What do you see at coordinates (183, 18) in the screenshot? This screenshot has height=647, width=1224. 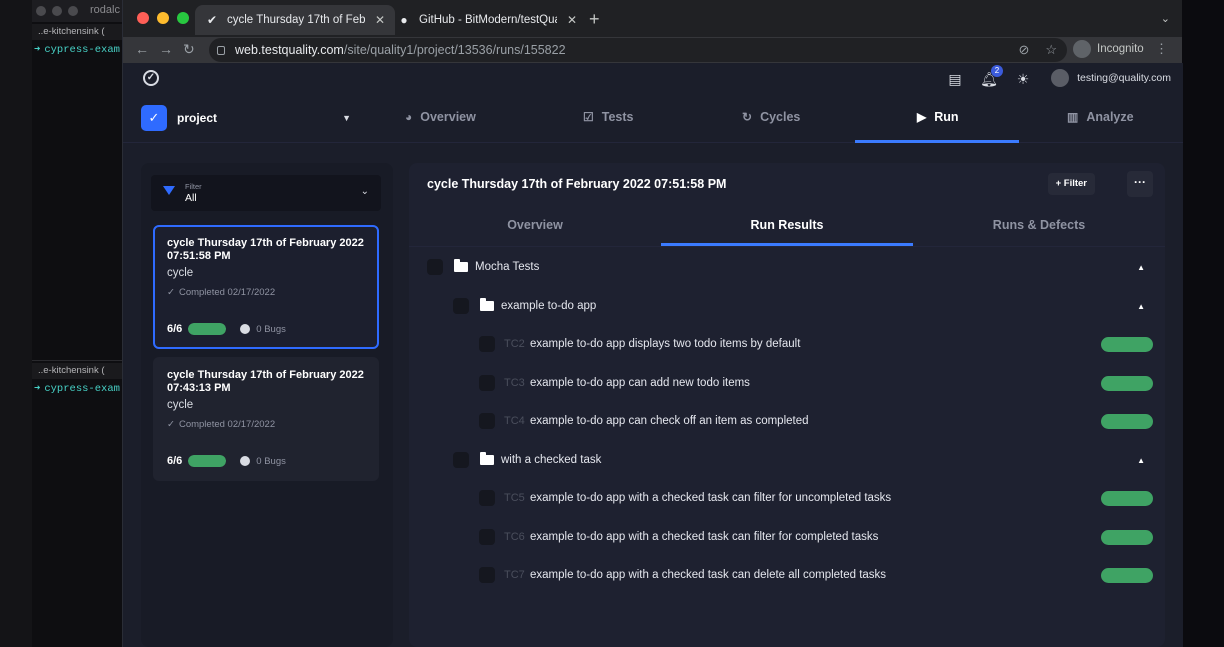 I see `maximize-window-button` at bounding box center [183, 18].